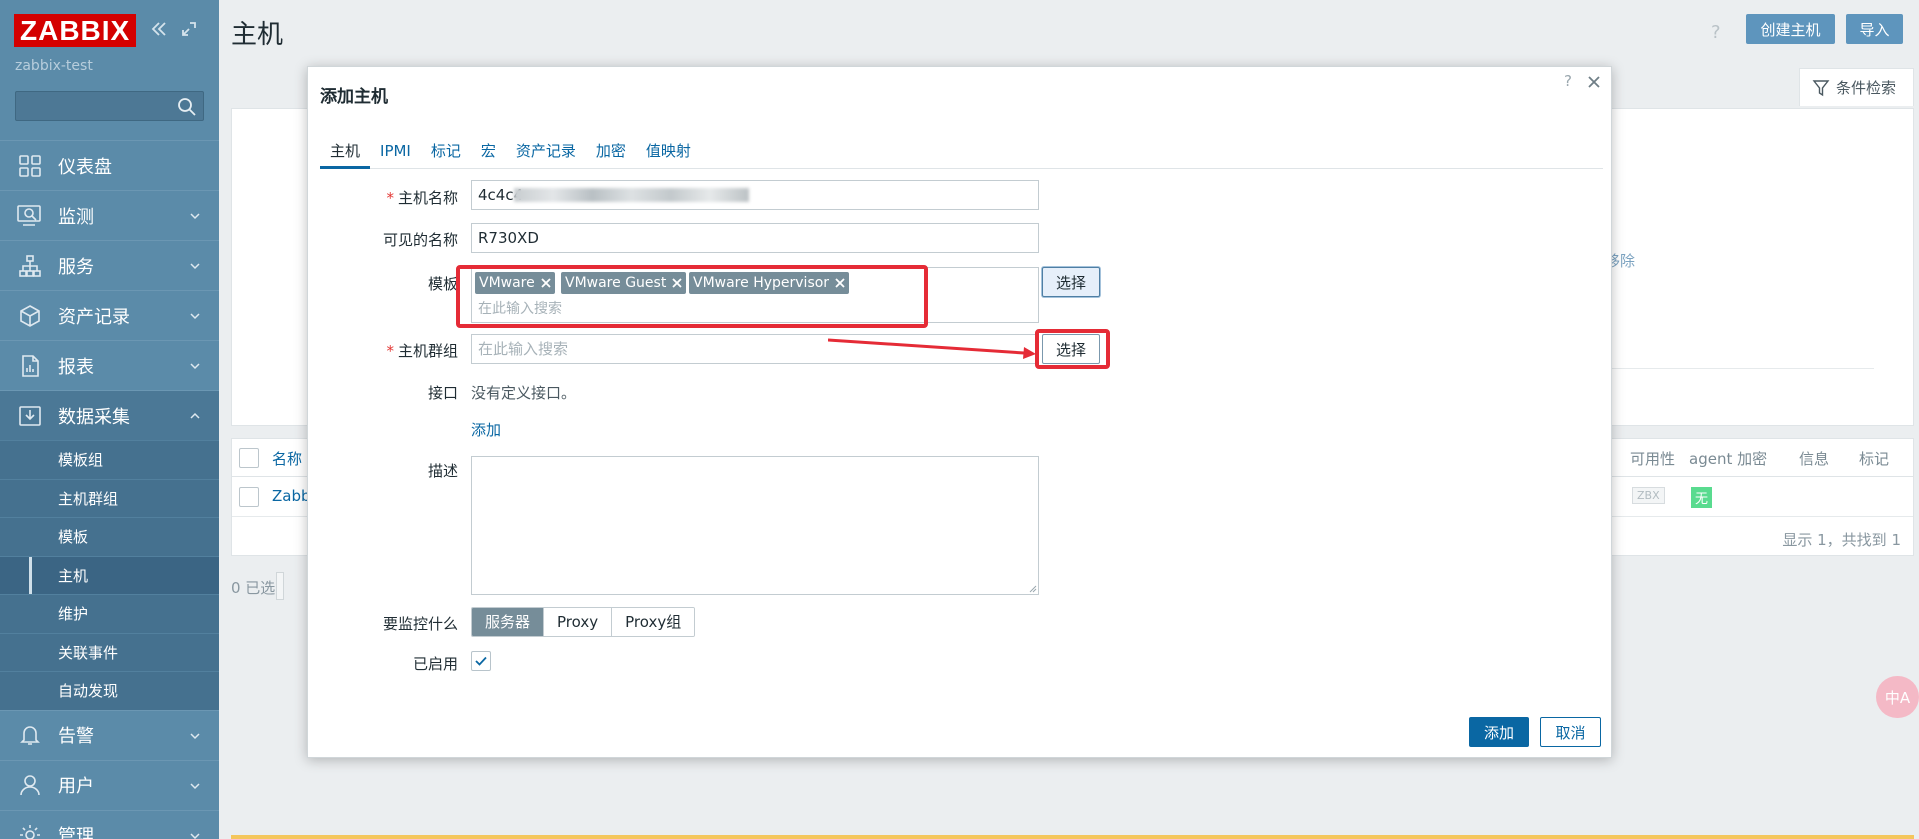  I want to click on help-icon: ?, so click(1716, 32).